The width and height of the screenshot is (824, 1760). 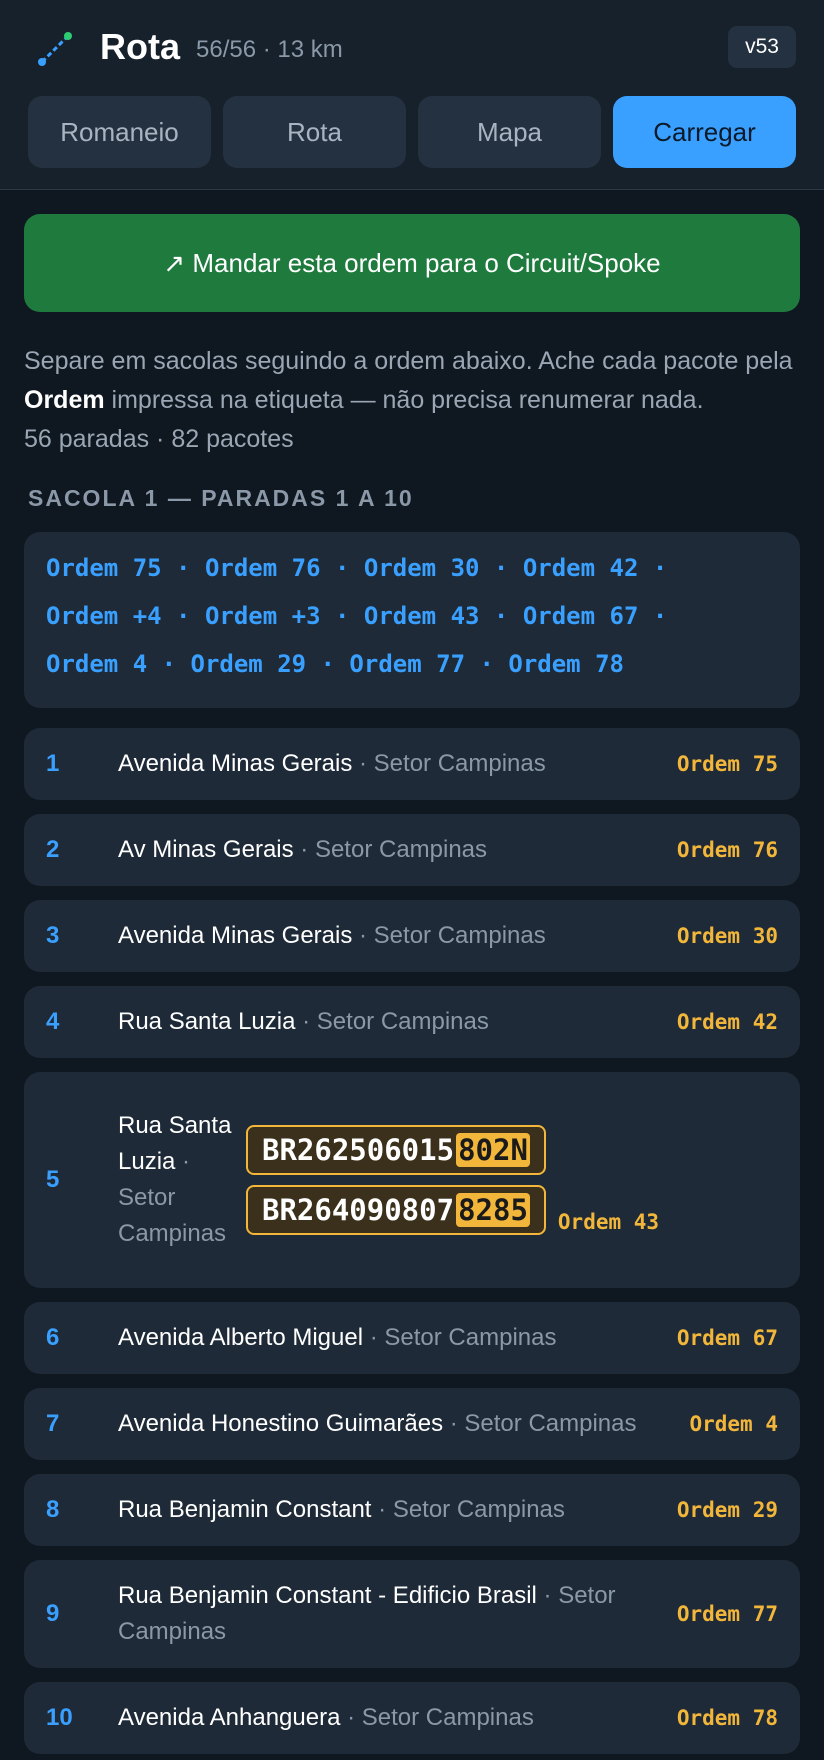 What do you see at coordinates (396, 1150) in the screenshot?
I see `package-code: BR262506015 802N` at bounding box center [396, 1150].